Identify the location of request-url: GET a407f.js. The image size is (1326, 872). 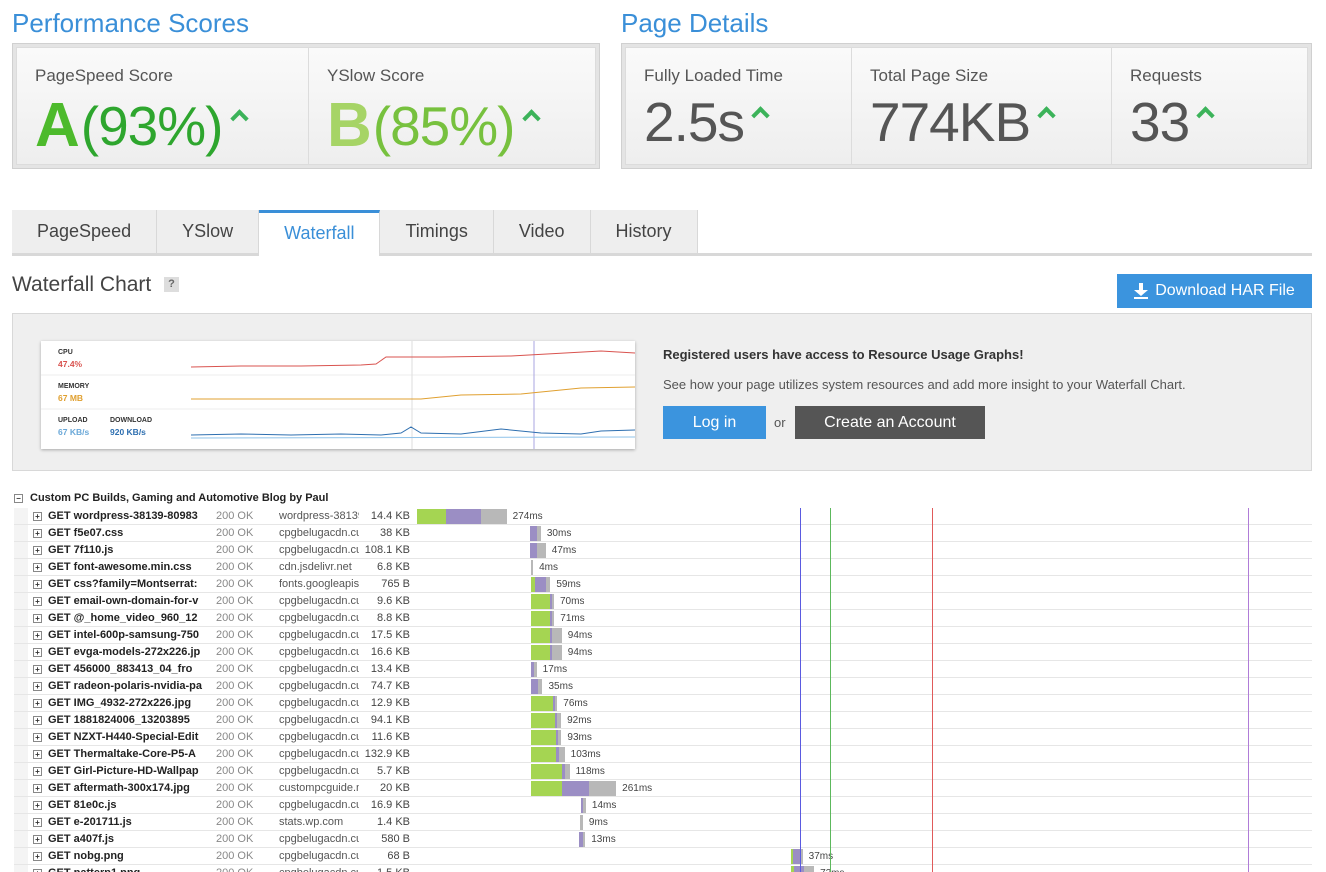
(128, 839).